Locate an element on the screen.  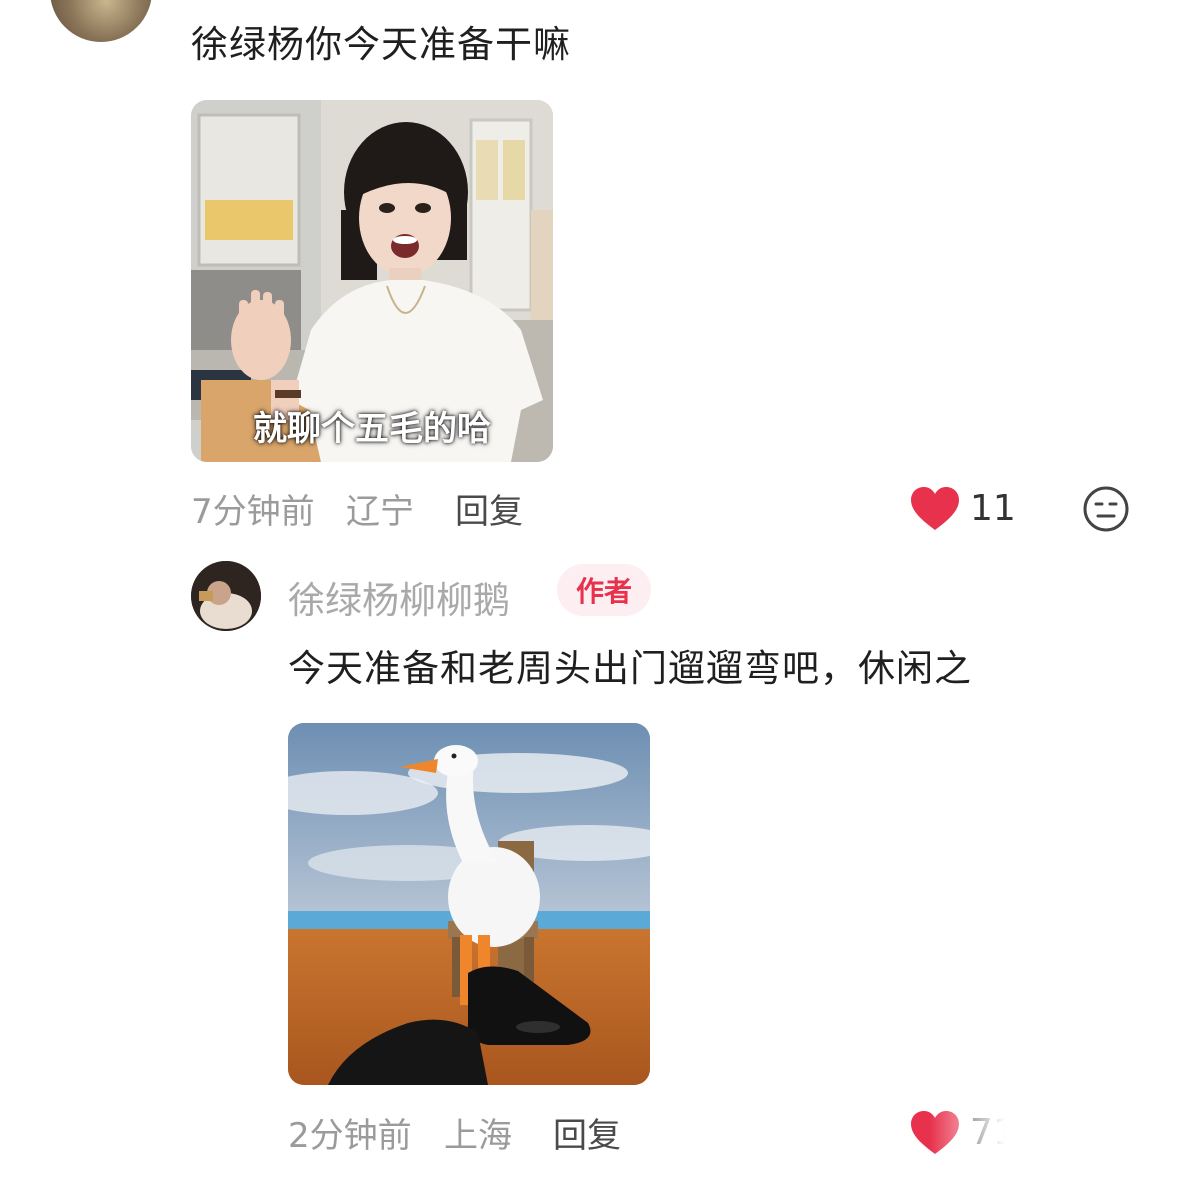
image-caption: 就聊个五毛的哈 is located at coordinates (372, 429).